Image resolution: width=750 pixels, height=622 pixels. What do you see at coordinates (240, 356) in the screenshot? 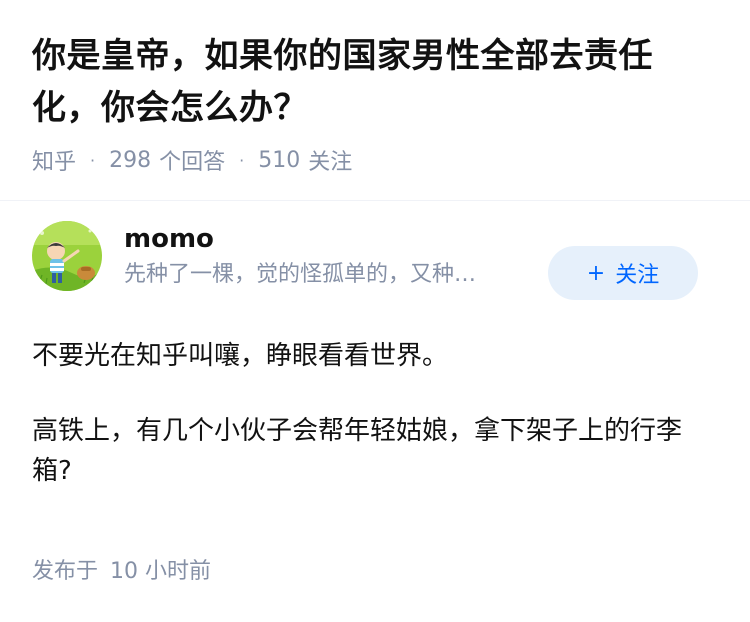
I see `answer-paragraph: 不要光在知乎叫嚷，睁眼看看世界。` at bounding box center [240, 356].